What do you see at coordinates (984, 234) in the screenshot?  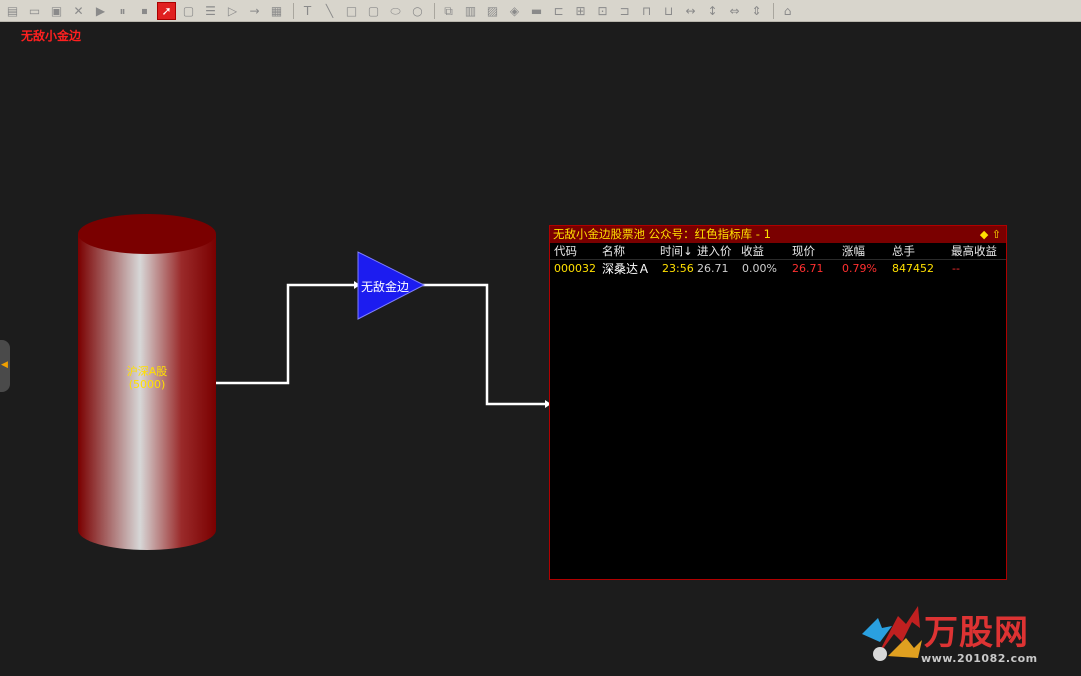 I see `diamond-icon: ◆` at bounding box center [984, 234].